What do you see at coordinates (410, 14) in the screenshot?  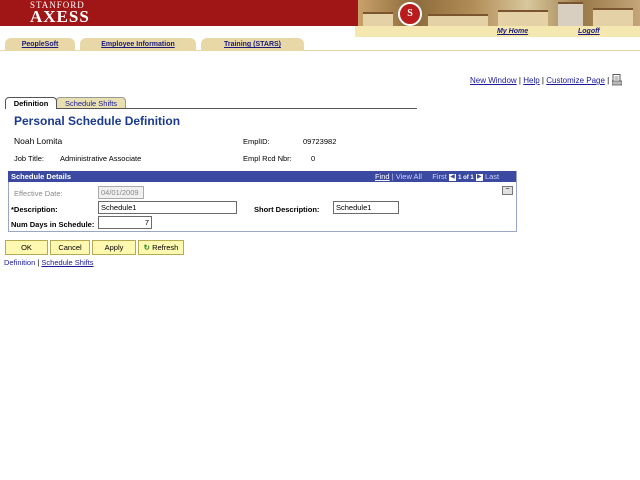 I see `stanford-seal-icon: S` at bounding box center [410, 14].